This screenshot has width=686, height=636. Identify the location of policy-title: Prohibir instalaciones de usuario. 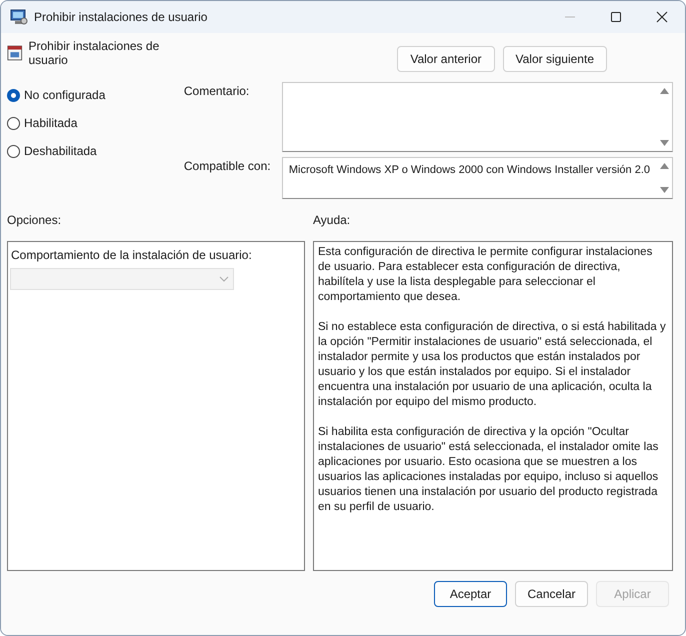
(94, 53).